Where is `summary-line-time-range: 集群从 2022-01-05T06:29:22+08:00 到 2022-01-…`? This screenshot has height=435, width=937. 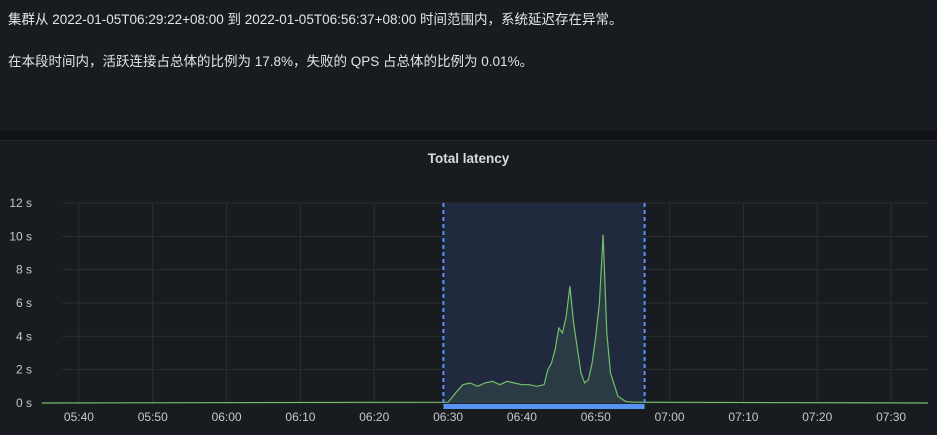 summary-line-time-range: 集群从 2022-01-05T06:29:22+08:00 到 2022-01-… is located at coordinates (315, 19).